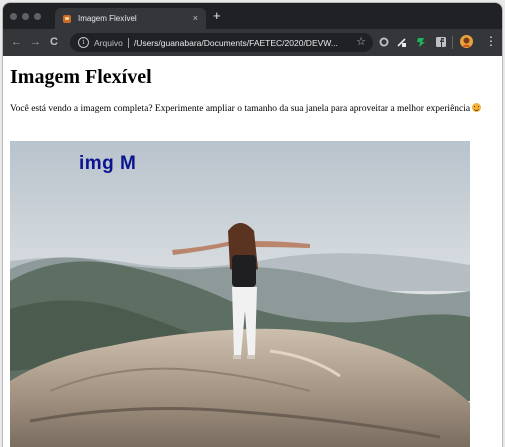  What do you see at coordinates (217, 16) in the screenshot?
I see `new-tab-button: +` at bounding box center [217, 16].